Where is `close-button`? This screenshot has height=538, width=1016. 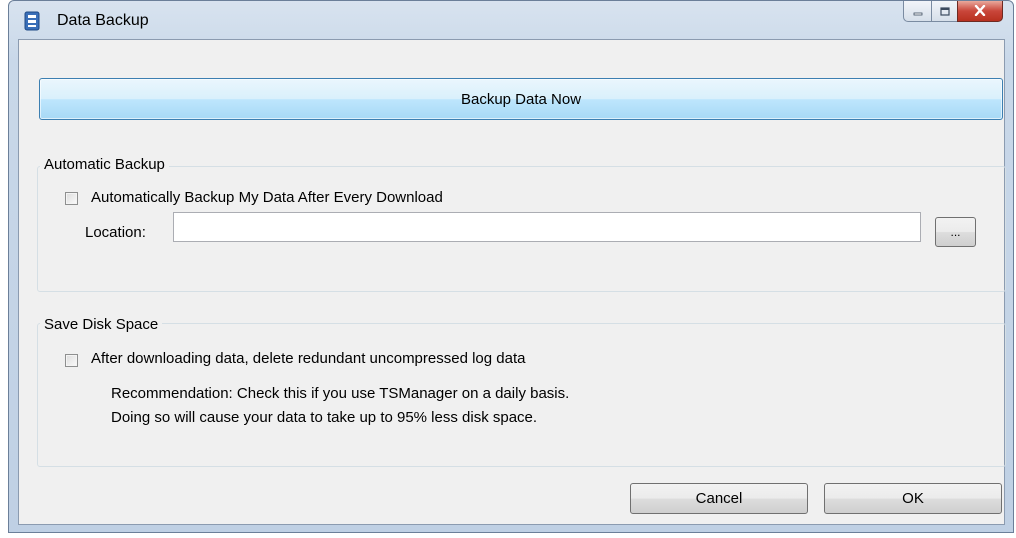 close-button is located at coordinates (980, 11).